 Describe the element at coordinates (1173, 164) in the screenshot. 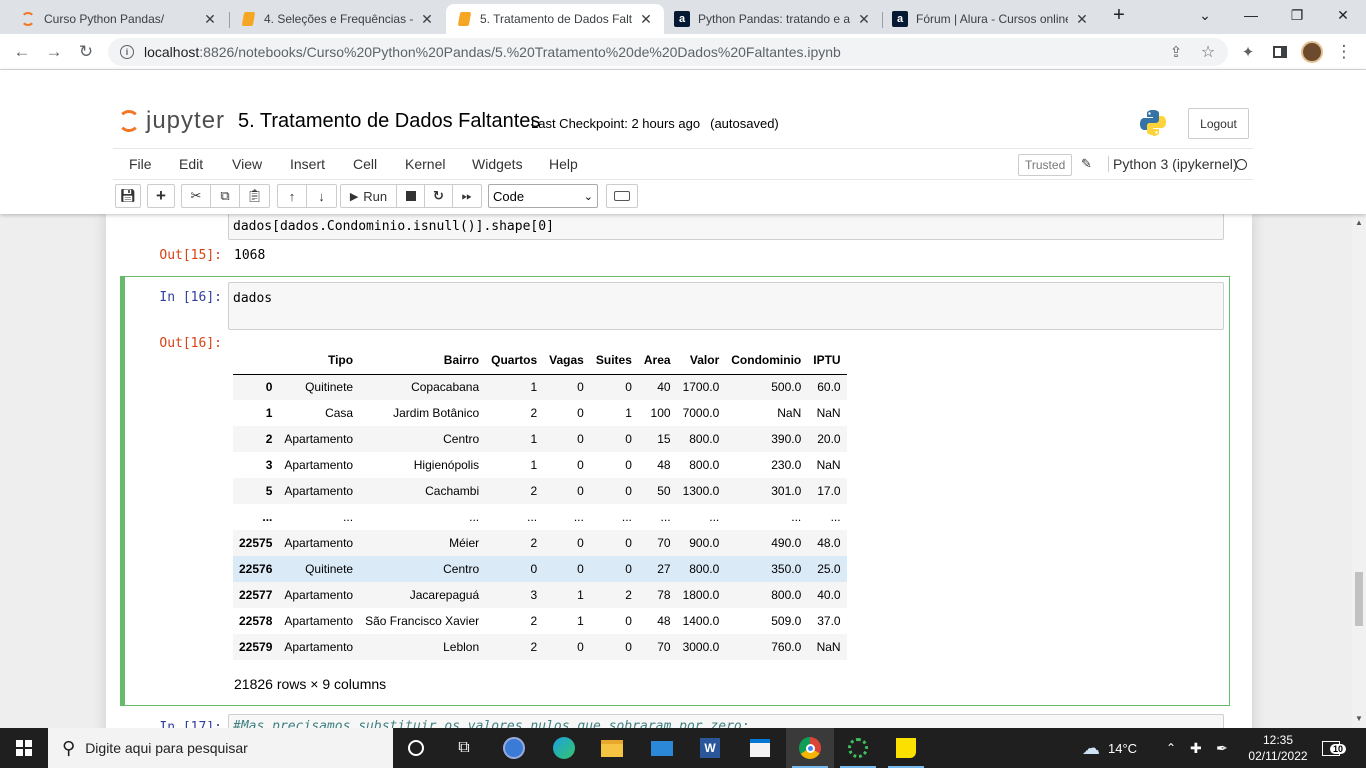

I see `kernel-name: Python 3 (ipykernel)` at that location.